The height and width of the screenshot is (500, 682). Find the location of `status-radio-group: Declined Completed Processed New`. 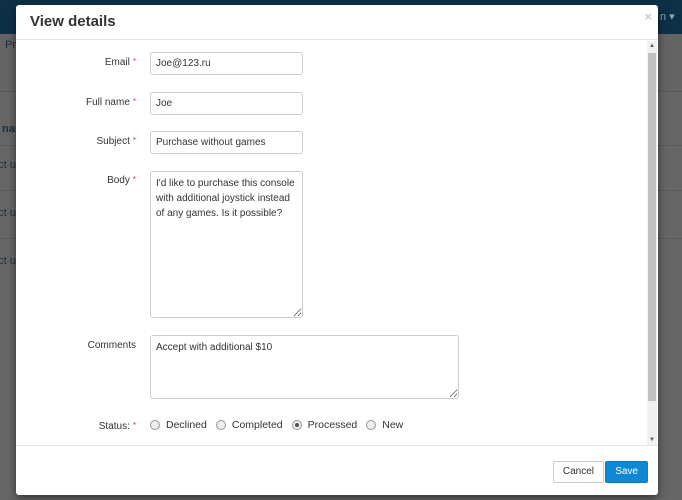

status-radio-group: Declined Completed Processed New is located at coordinates (281, 425).